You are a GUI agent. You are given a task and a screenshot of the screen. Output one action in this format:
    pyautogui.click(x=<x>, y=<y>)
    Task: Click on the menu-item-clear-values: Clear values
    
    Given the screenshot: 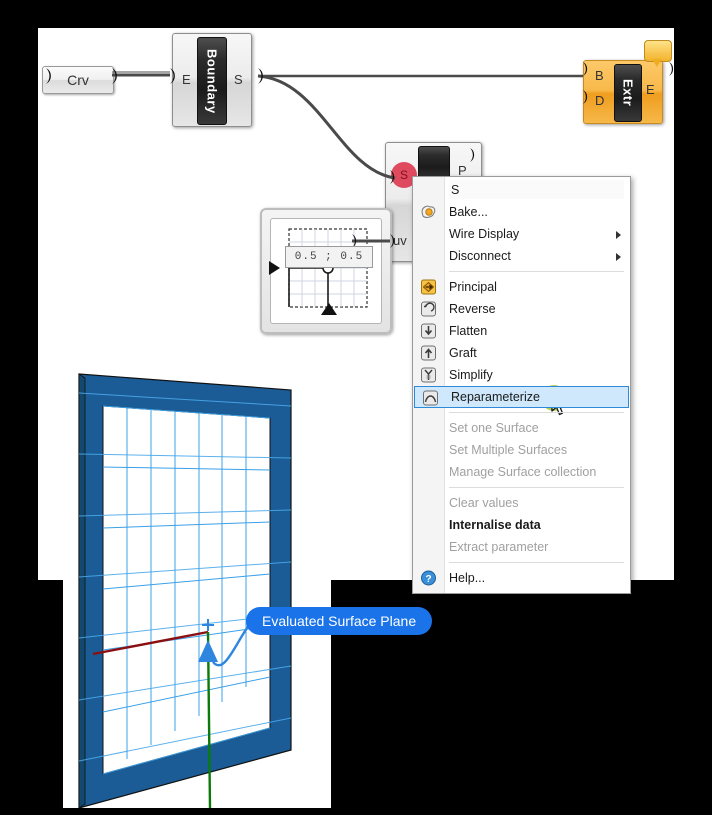 What is the action you would take?
    pyautogui.click(x=521, y=503)
    